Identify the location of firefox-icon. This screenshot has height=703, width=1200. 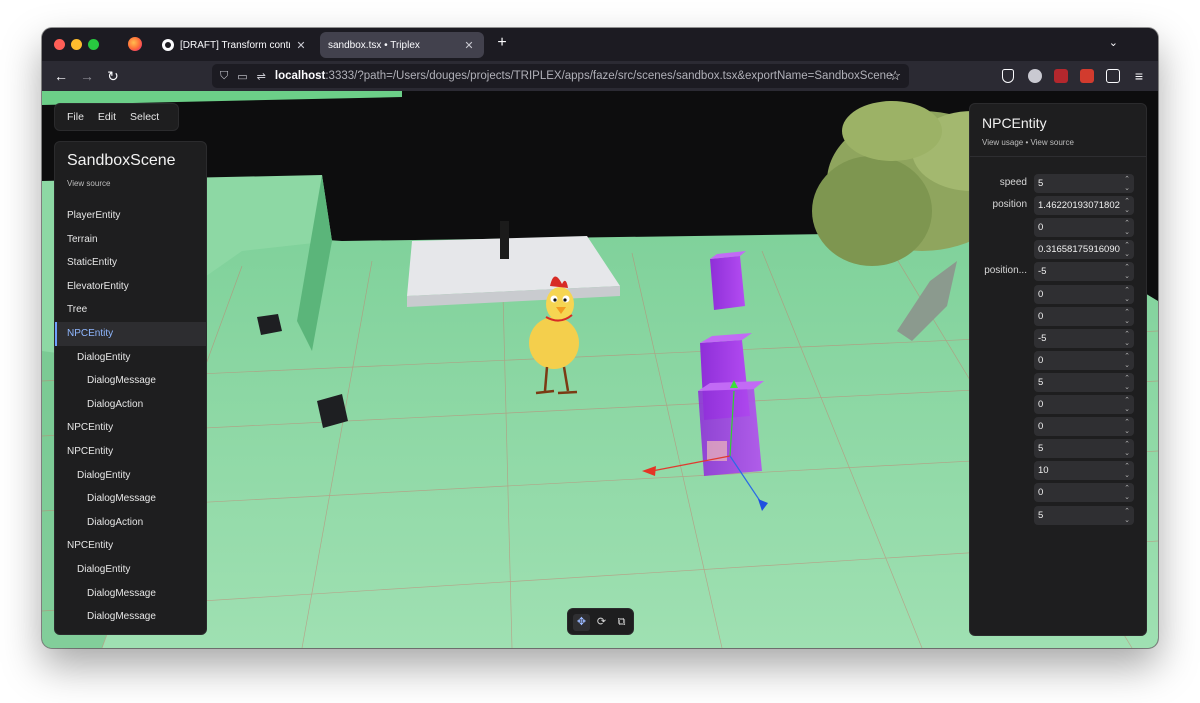
(135, 44).